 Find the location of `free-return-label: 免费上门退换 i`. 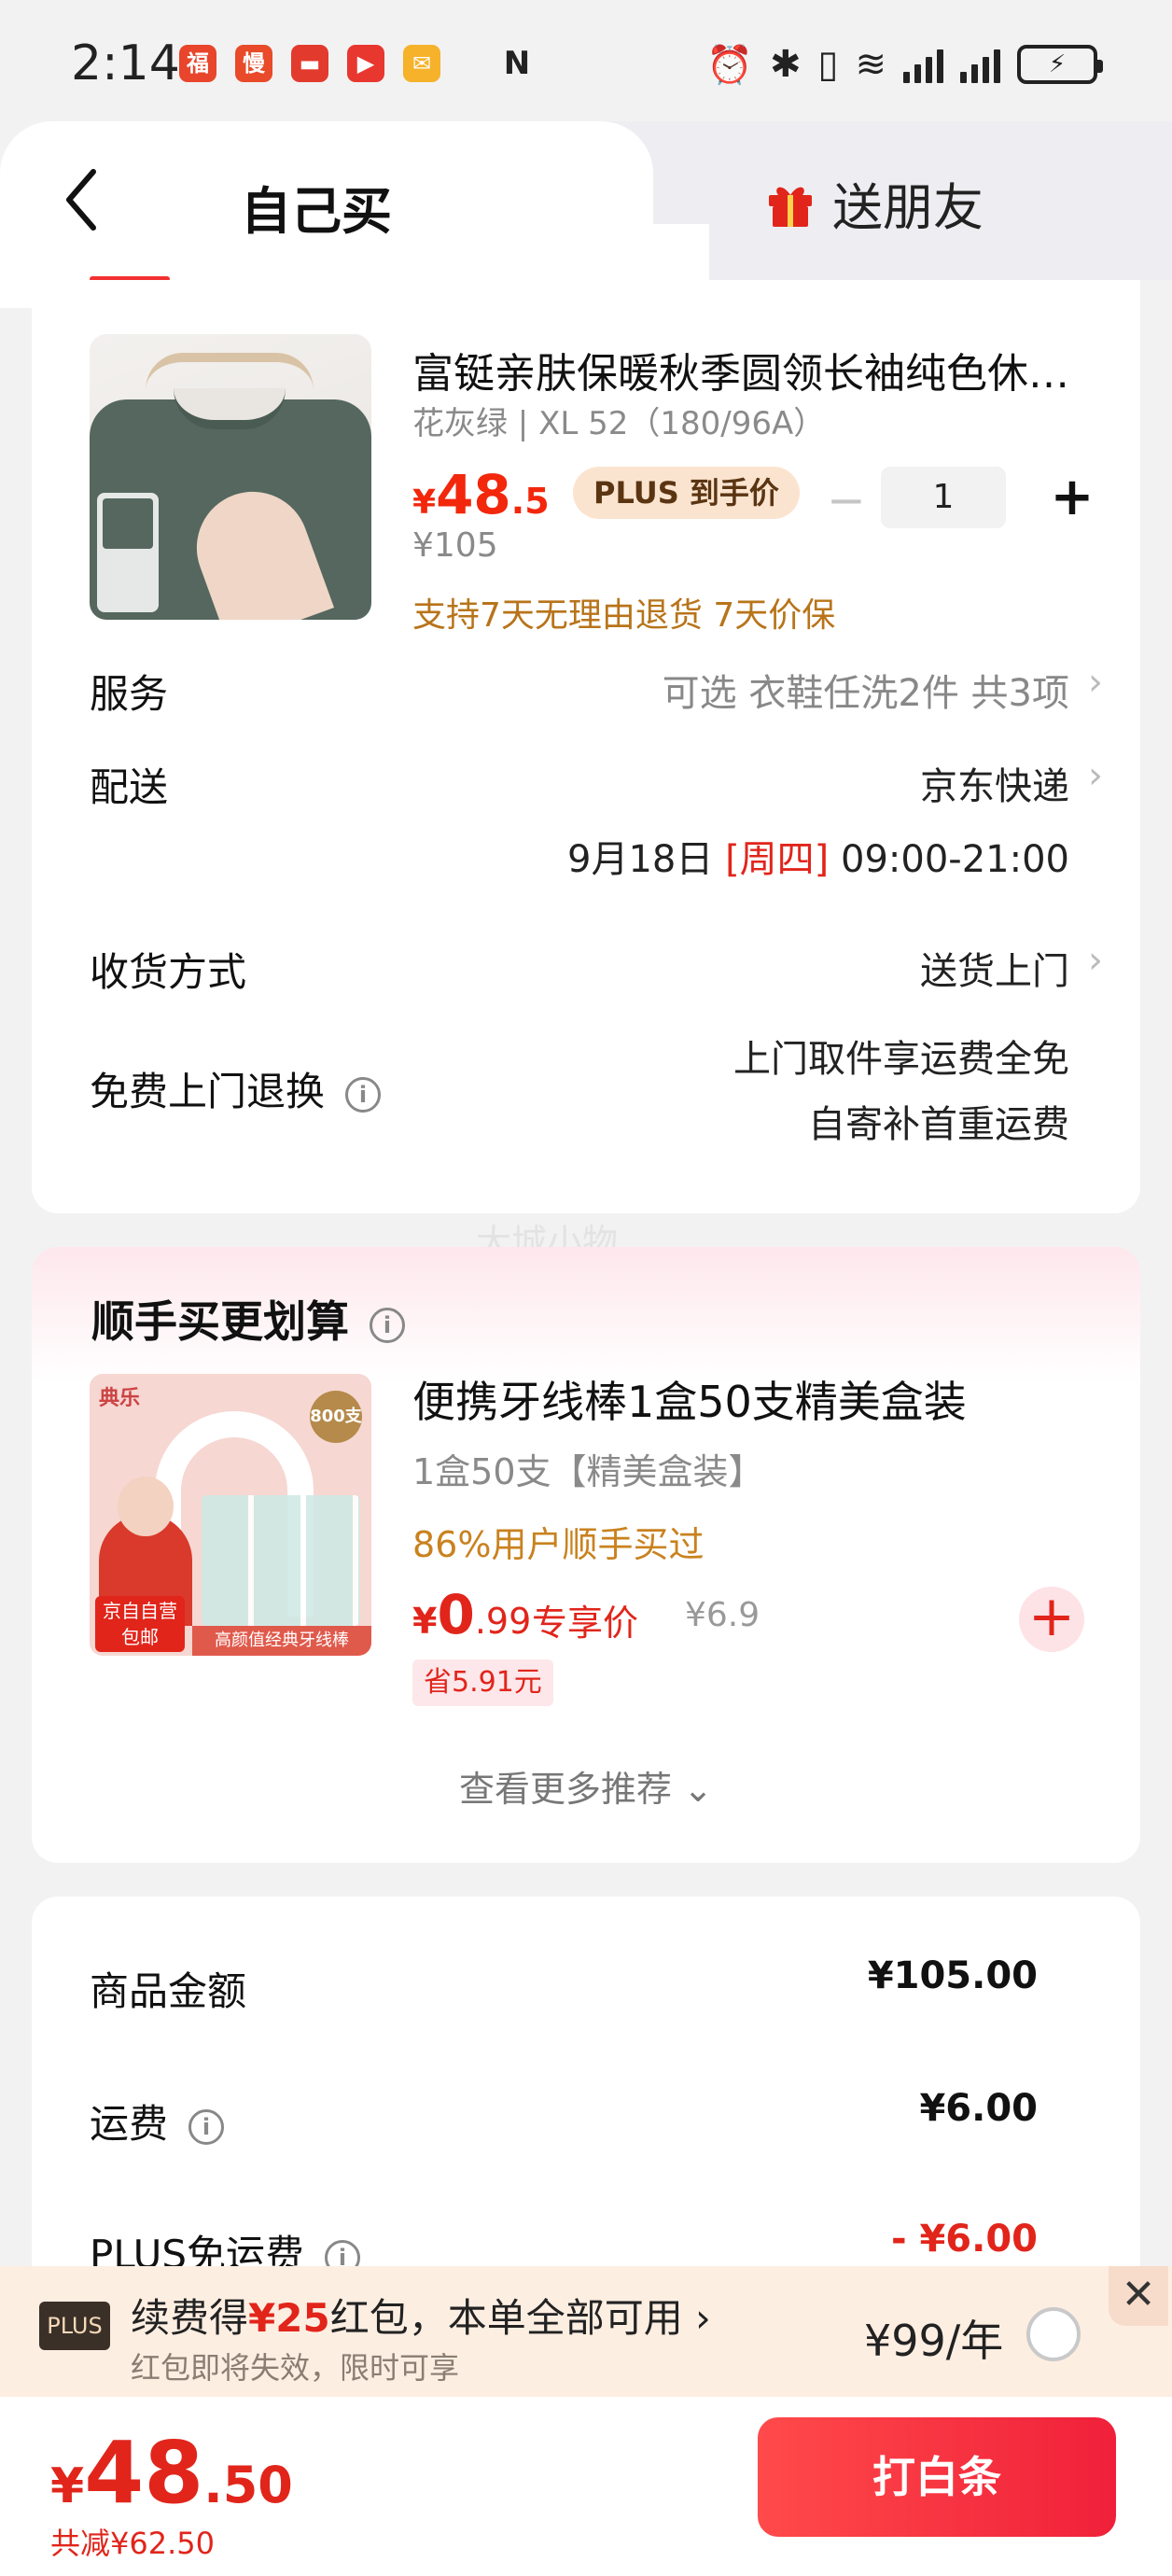

free-return-label: 免费上门退换 i is located at coordinates (236, 1088).